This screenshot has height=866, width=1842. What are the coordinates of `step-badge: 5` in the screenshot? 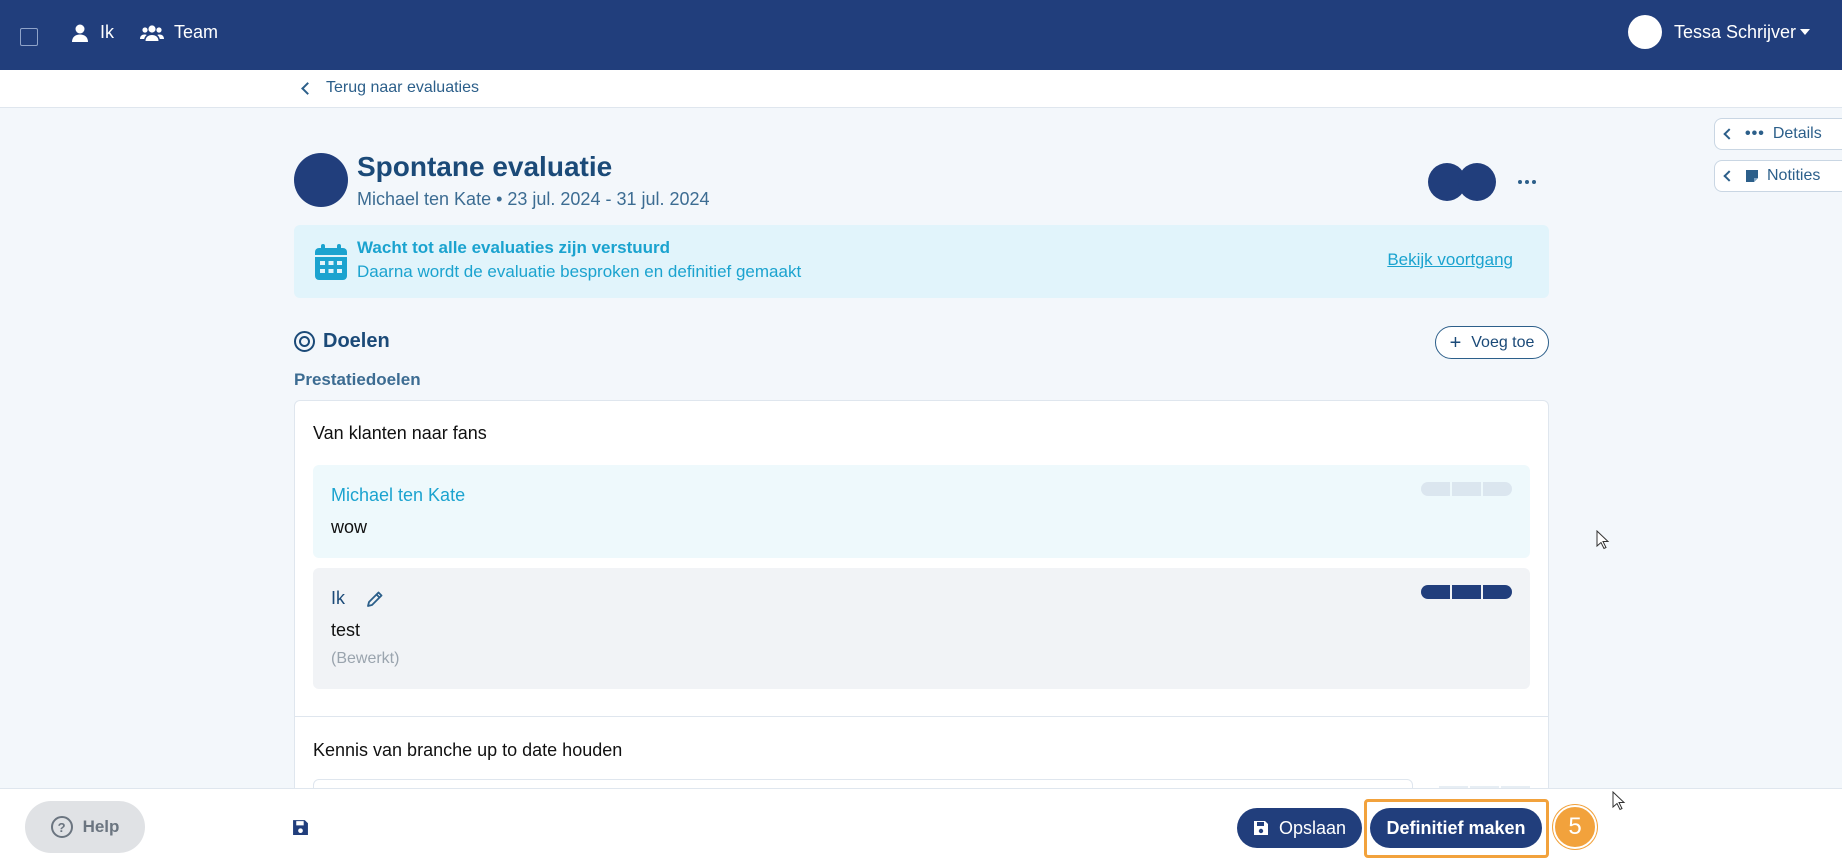 It's located at (1575, 827).